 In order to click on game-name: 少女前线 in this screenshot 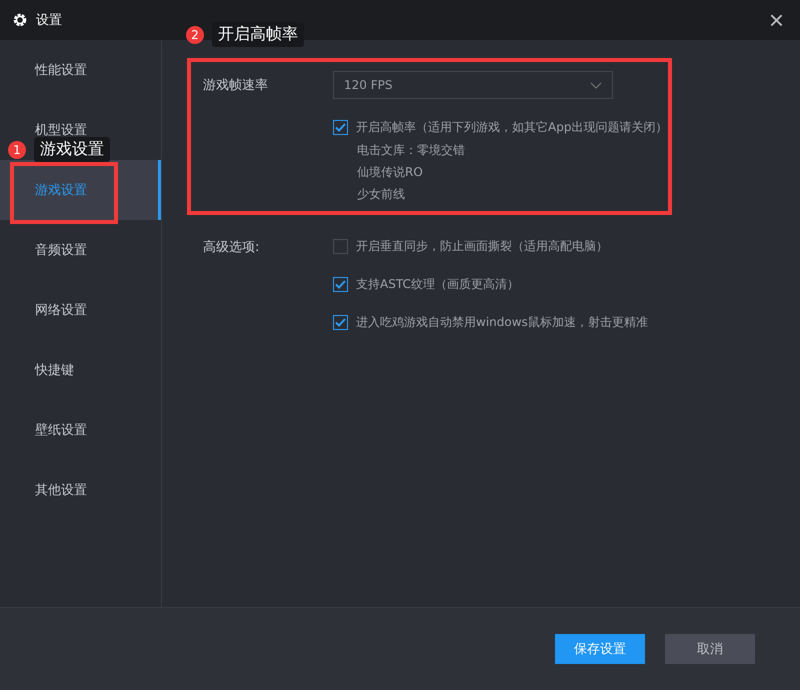, I will do `click(381, 194)`.